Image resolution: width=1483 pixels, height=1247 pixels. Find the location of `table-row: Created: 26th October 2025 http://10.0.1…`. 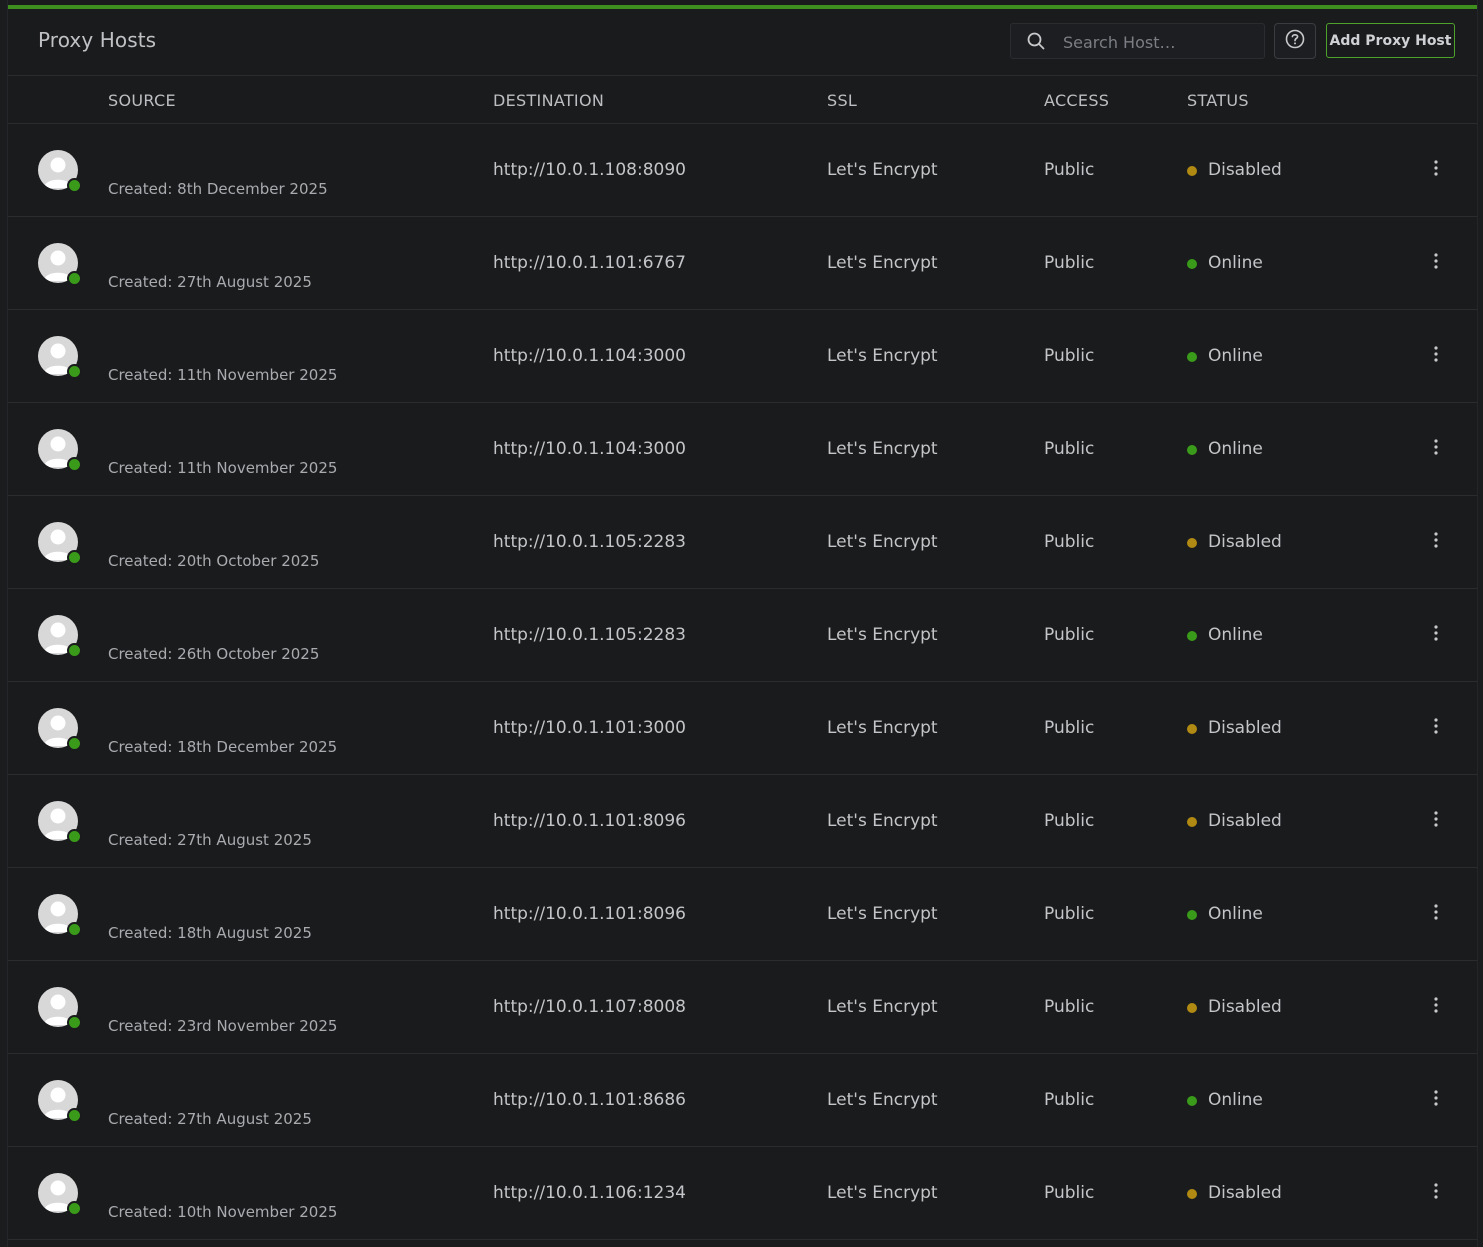

table-row: Created: 26th October 2025 http://10.0.1… is located at coordinates (742, 635).